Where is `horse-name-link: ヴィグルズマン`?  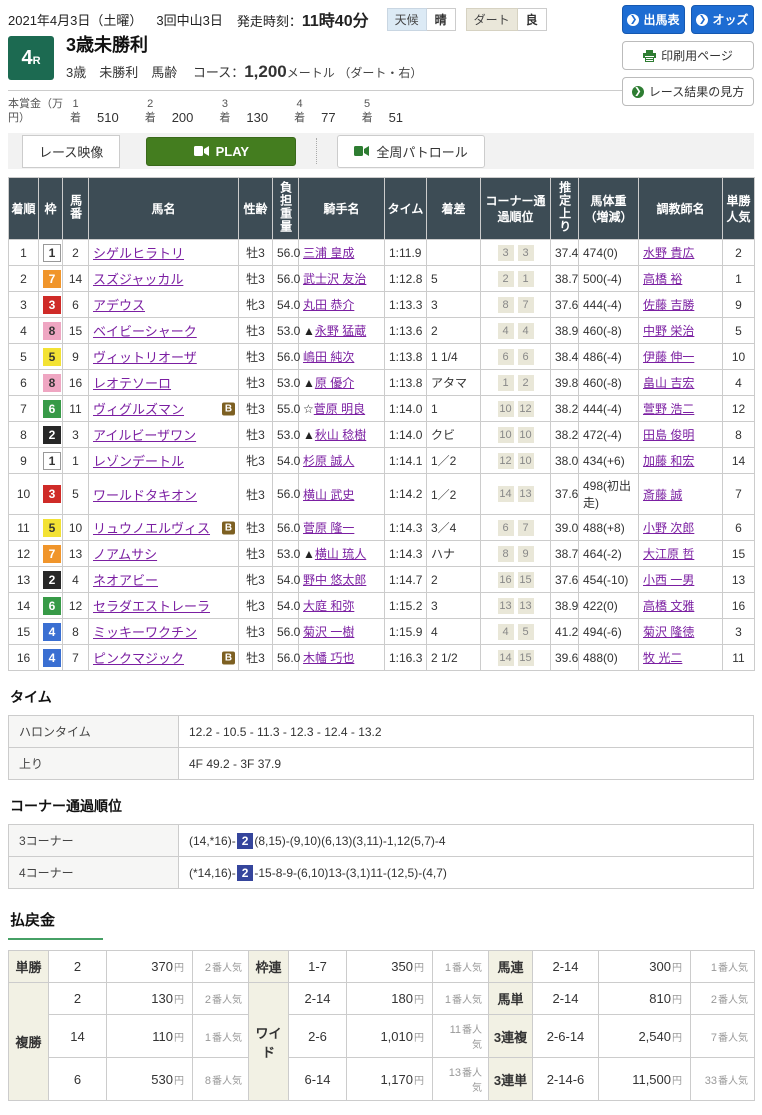 horse-name-link: ヴィグルズマン is located at coordinates (138, 409).